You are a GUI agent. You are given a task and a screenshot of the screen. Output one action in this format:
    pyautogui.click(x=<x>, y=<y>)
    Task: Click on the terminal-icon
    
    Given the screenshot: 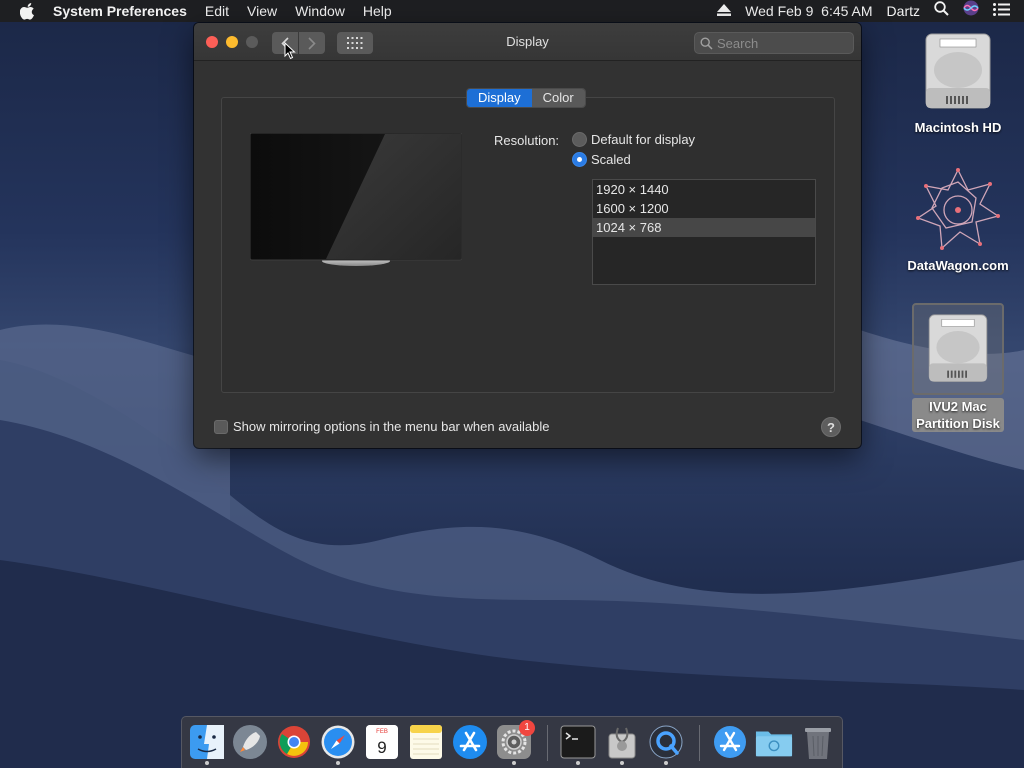 What is the action you would take?
    pyautogui.click(x=578, y=742)
    